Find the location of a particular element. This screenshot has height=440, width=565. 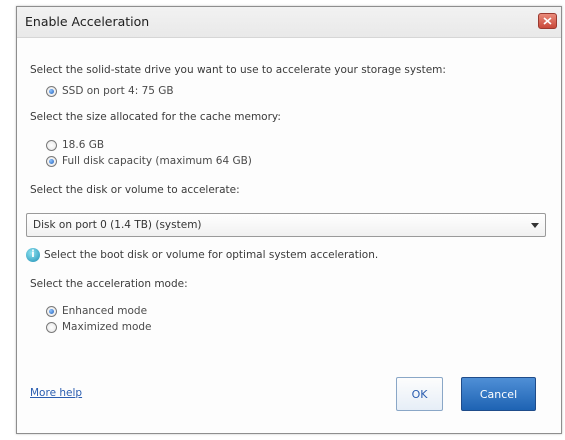

radio-enhanced-mode: Enhanced mode is located at coordinates (96, 311).